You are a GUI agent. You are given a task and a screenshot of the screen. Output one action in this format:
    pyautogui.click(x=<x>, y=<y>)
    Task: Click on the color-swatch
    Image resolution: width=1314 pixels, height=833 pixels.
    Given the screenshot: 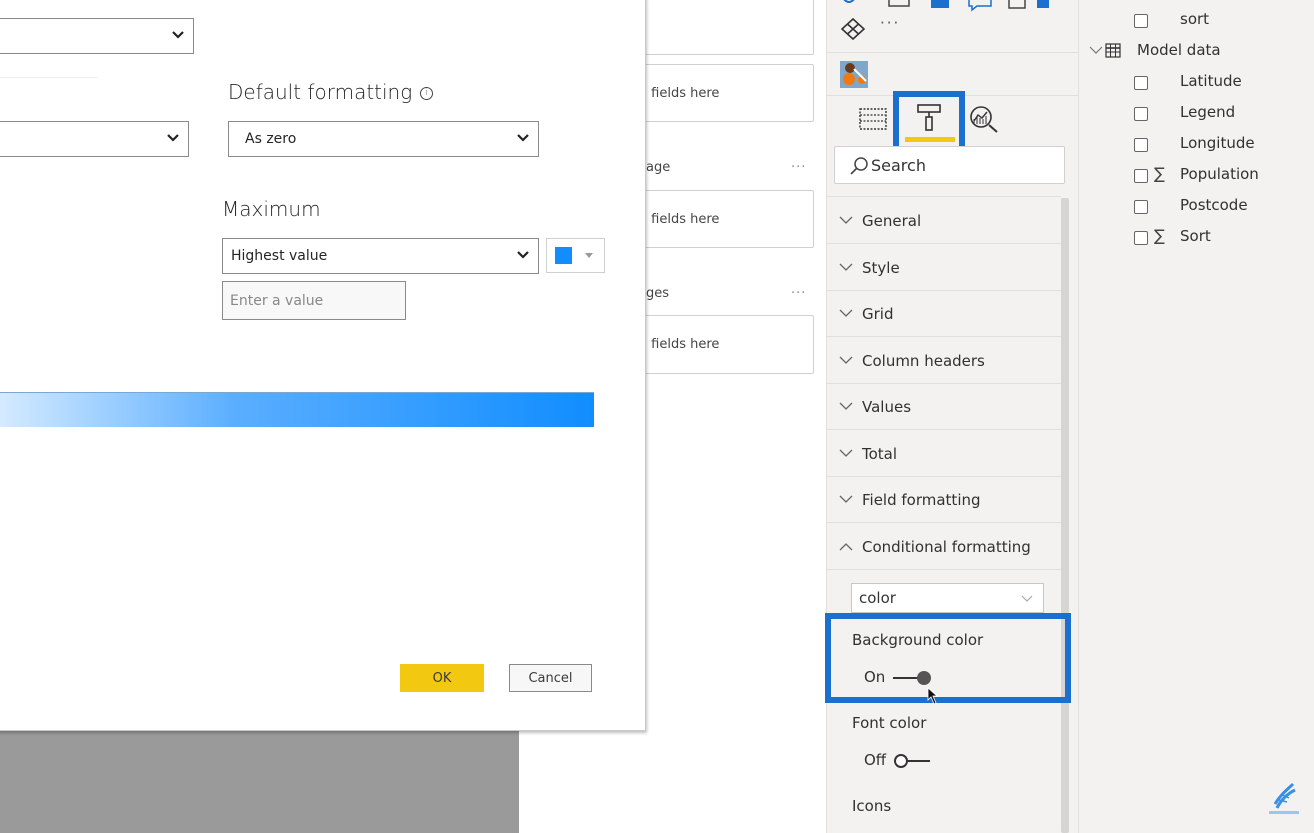 What is the action you would take?
    pyautogui.click(x=563, y=255)
    